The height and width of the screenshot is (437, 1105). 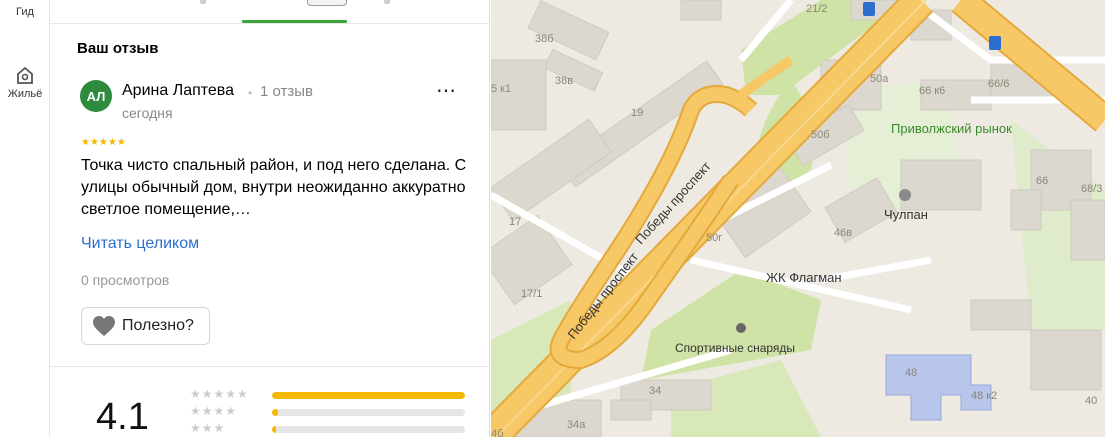 What do you see at coordinates (327, 3) in the screenshot?
I see `tab-reviews-counter` at bounding box center [327, 3].